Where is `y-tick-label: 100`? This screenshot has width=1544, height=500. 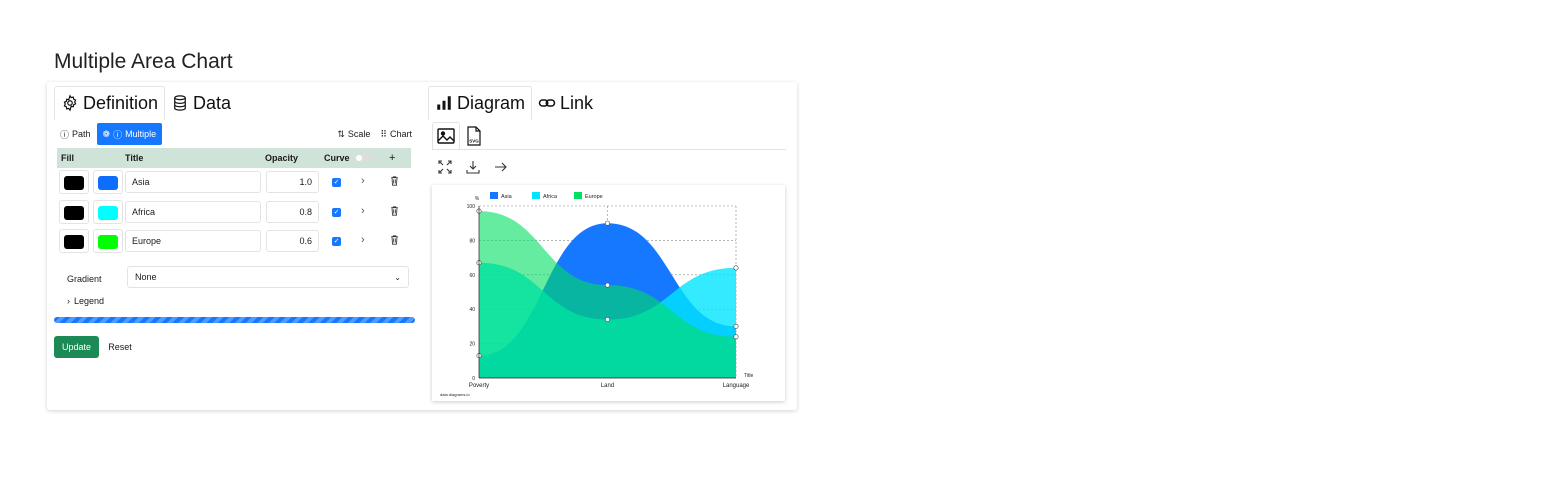
y-tick-label: 100 is located at coordinates (471, 207).